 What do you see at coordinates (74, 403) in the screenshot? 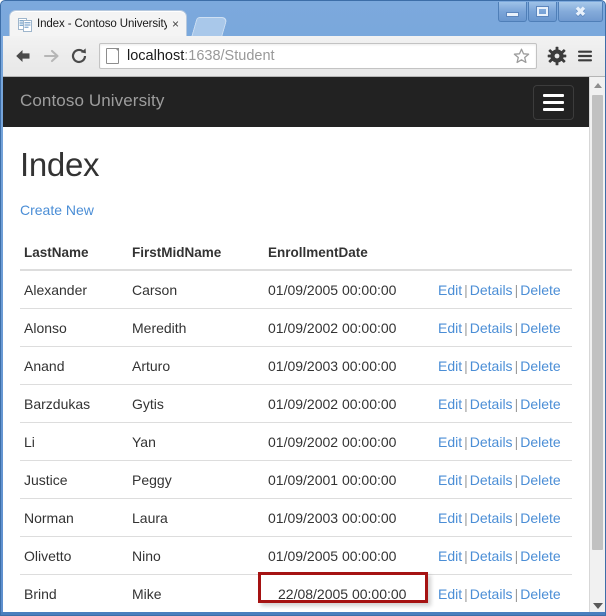
I see `cell-lastname: Barzdukas` at bounding box center [74, 403].